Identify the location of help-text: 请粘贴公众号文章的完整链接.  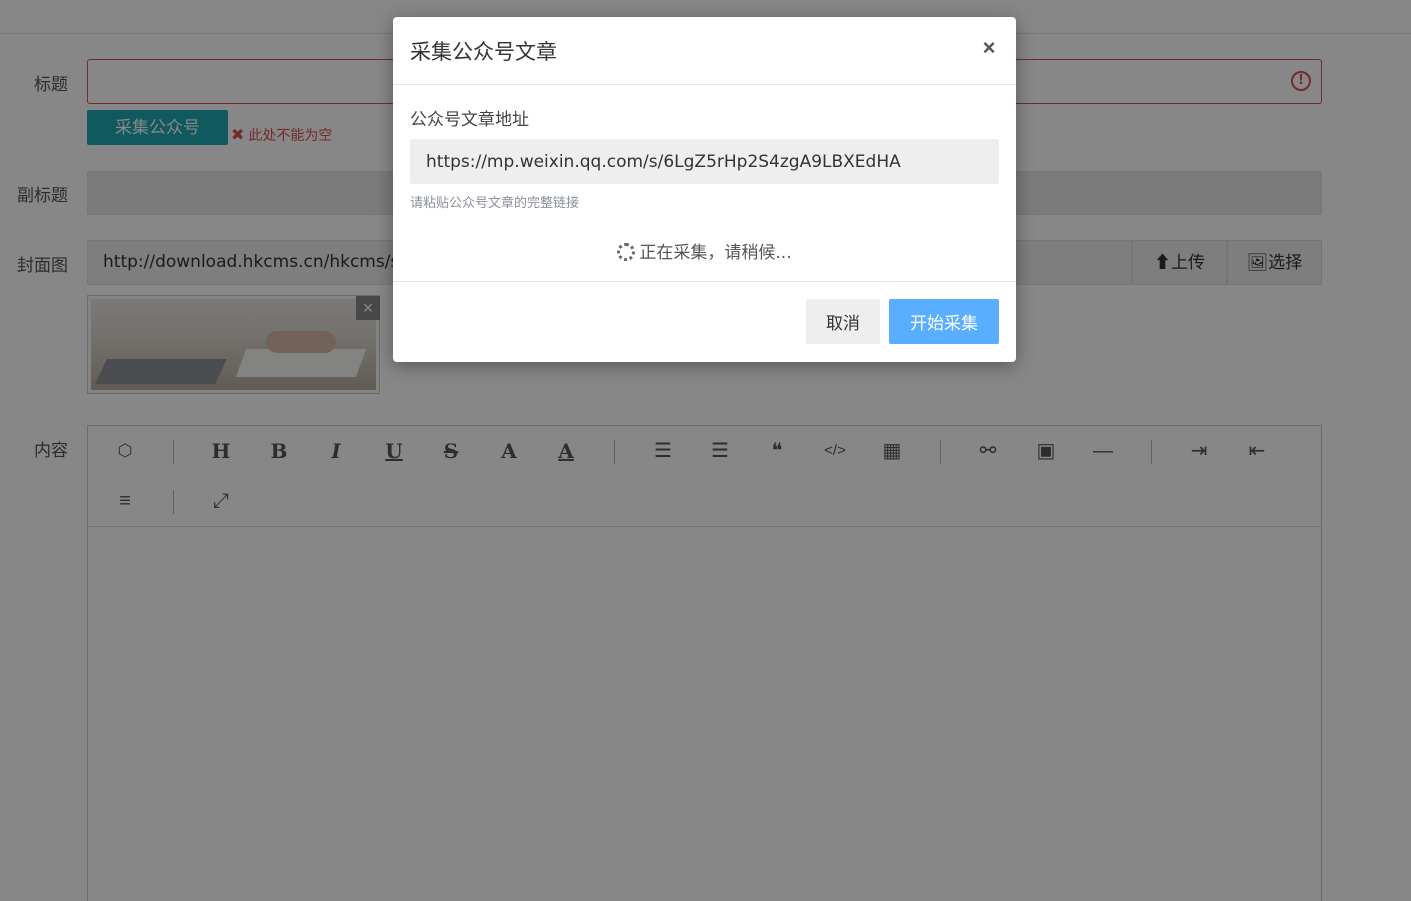
(495, 203).